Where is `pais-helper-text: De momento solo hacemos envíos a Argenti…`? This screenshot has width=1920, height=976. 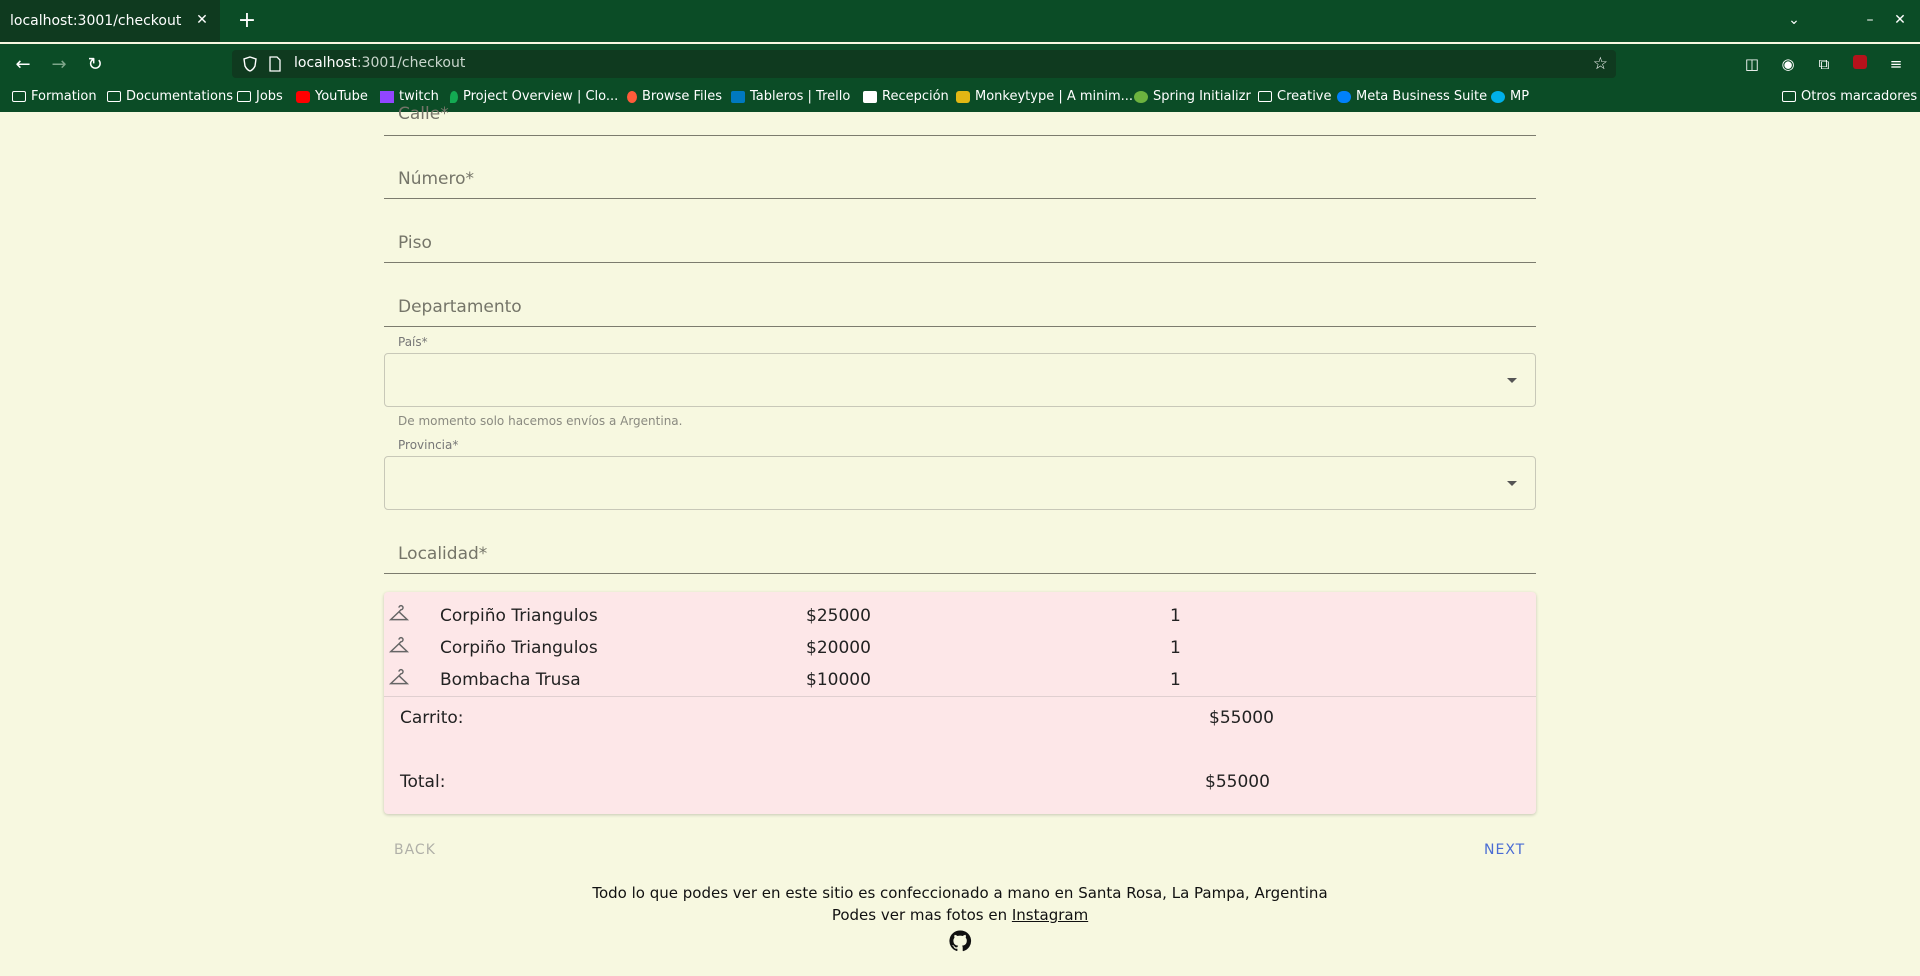
pais-helper-text: De momento solo hacemos envíos a Argenti… is located at coordinates (540, 421).